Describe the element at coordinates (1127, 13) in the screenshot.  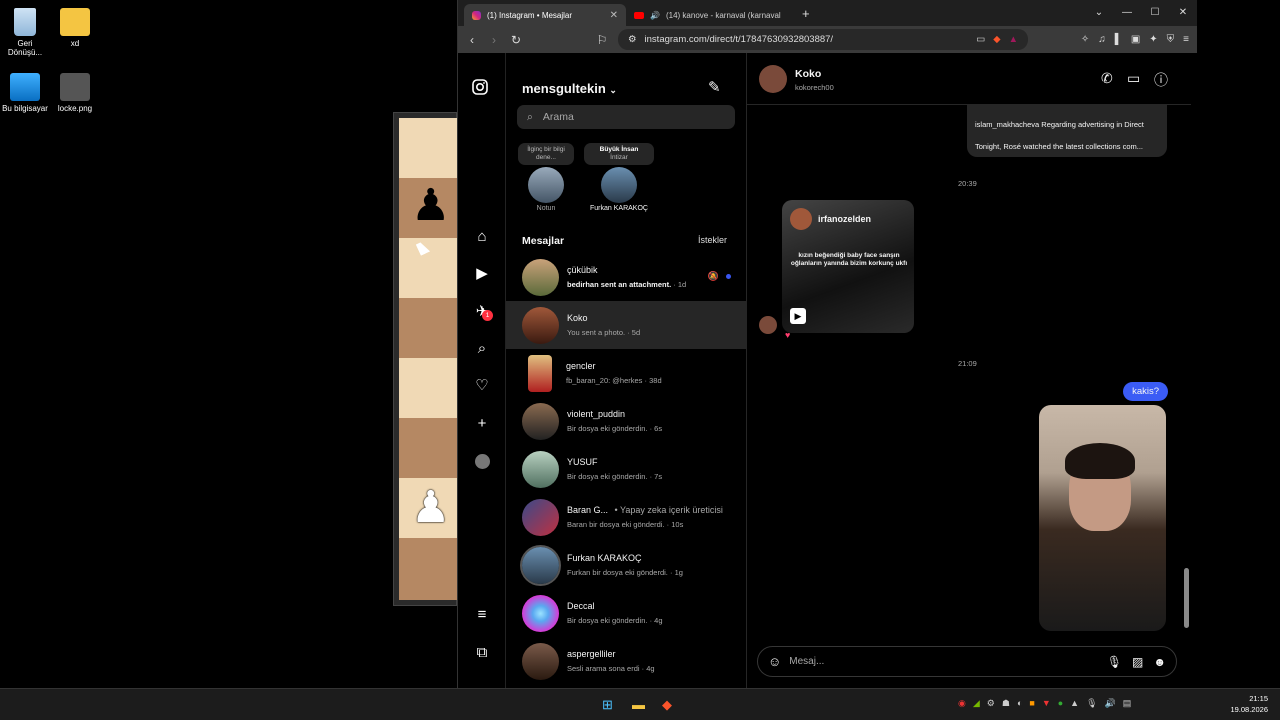
I see `minimize-button: —` at that location.